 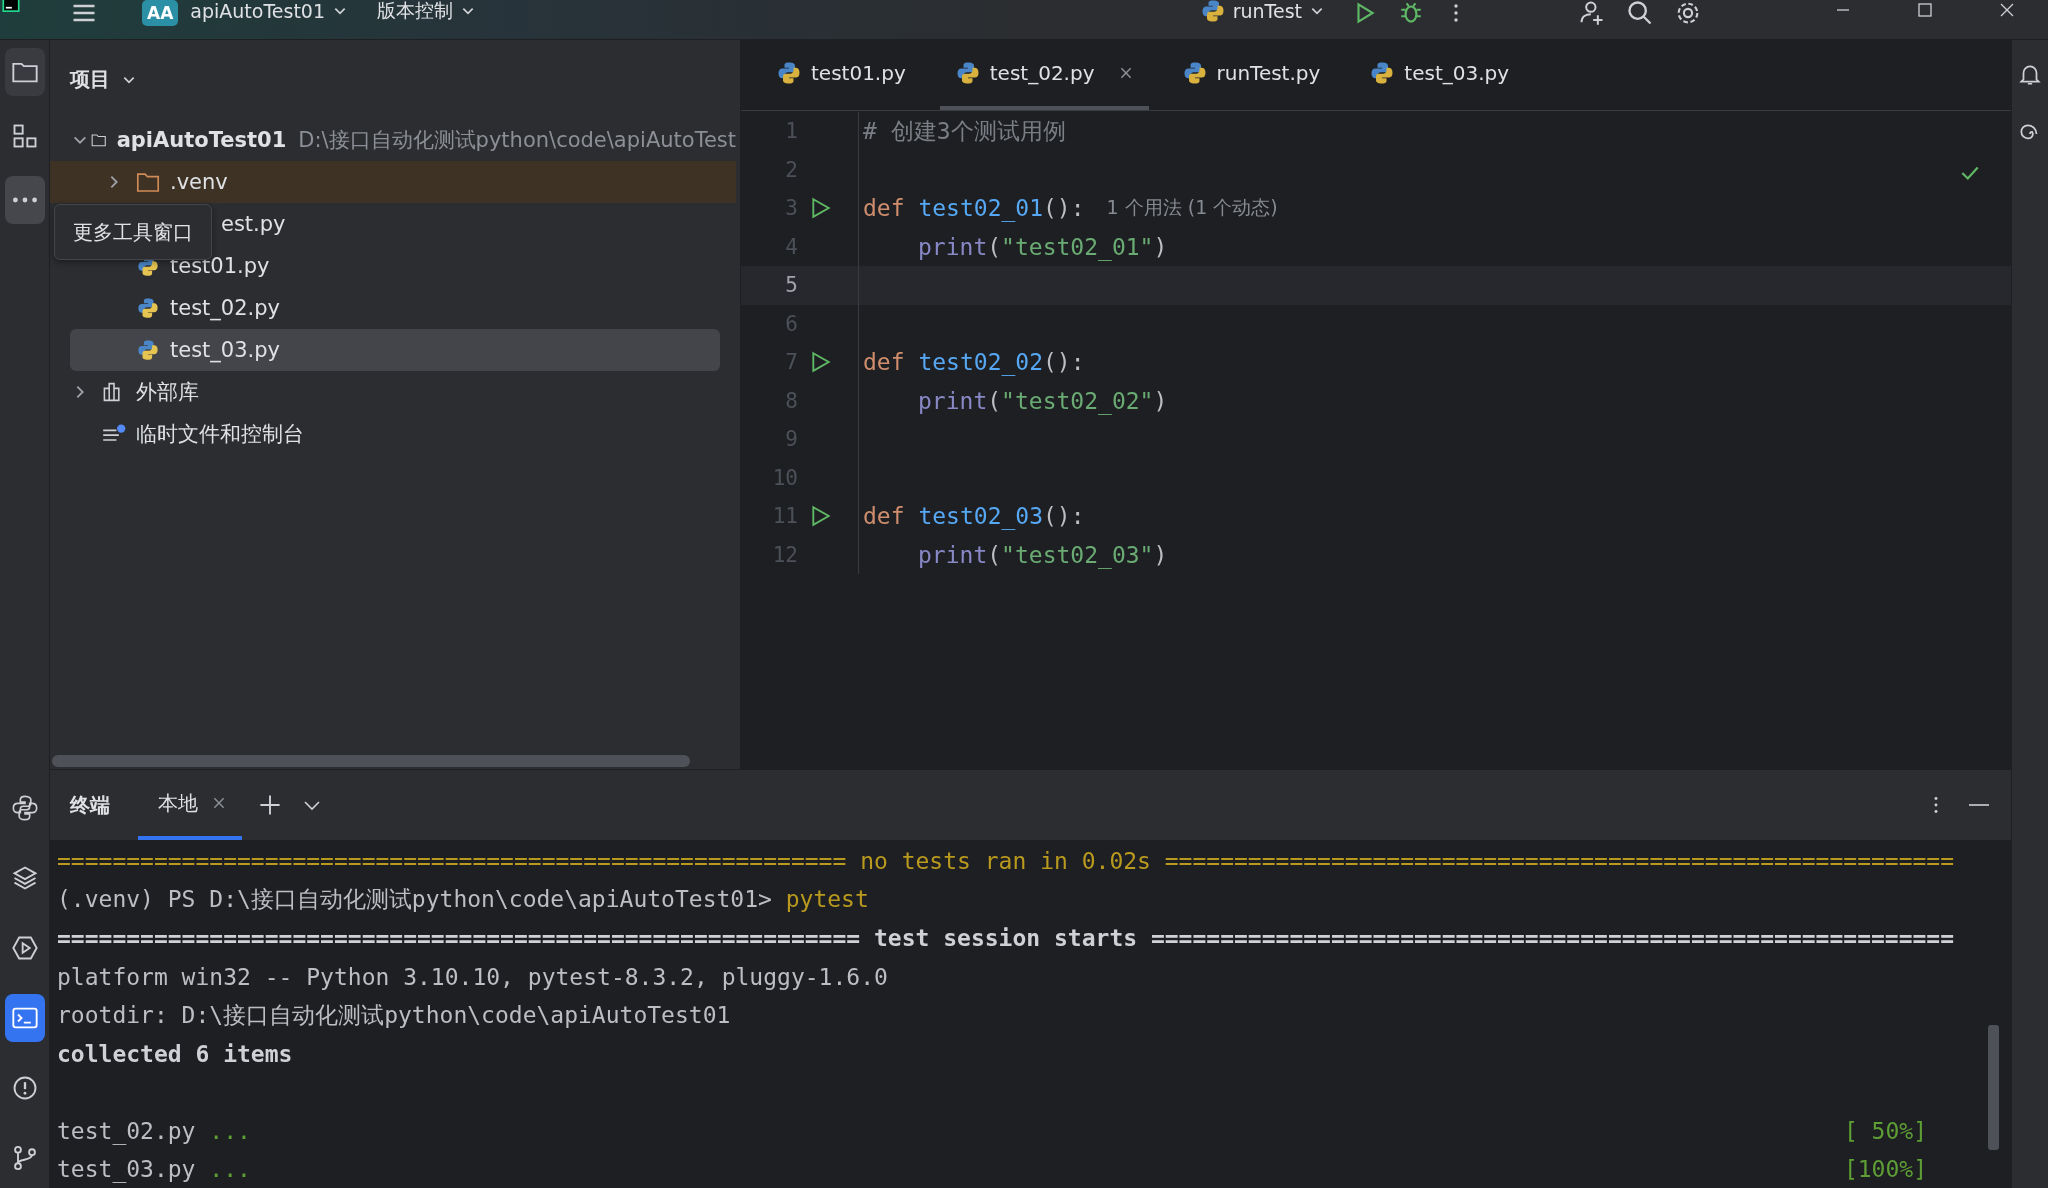 What do you see at coordinates (1044, 75) in the screenshot?
I see `editor-tab: test_02.py` at bounding box center [1044, 75].